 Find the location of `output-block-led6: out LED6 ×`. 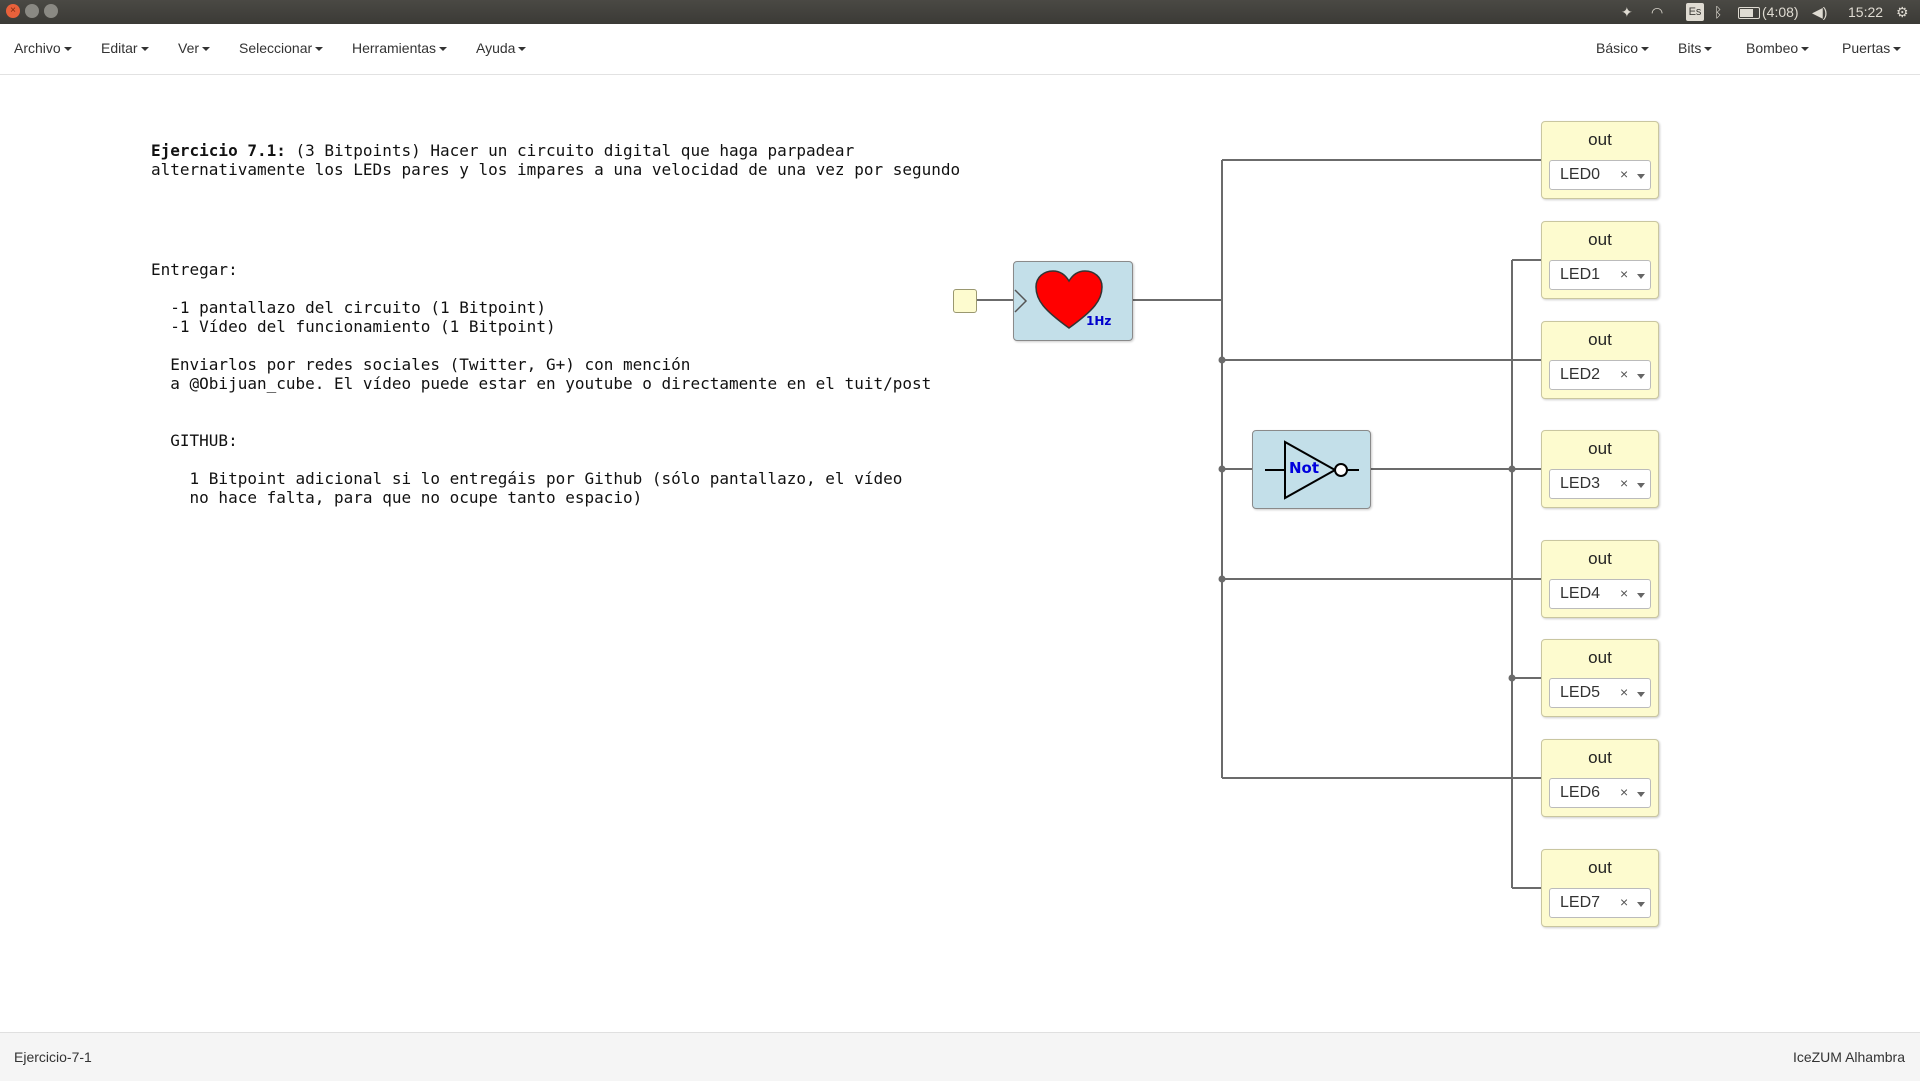

output-block-led6: out LED6 × is located at coordinates (1600, 778).